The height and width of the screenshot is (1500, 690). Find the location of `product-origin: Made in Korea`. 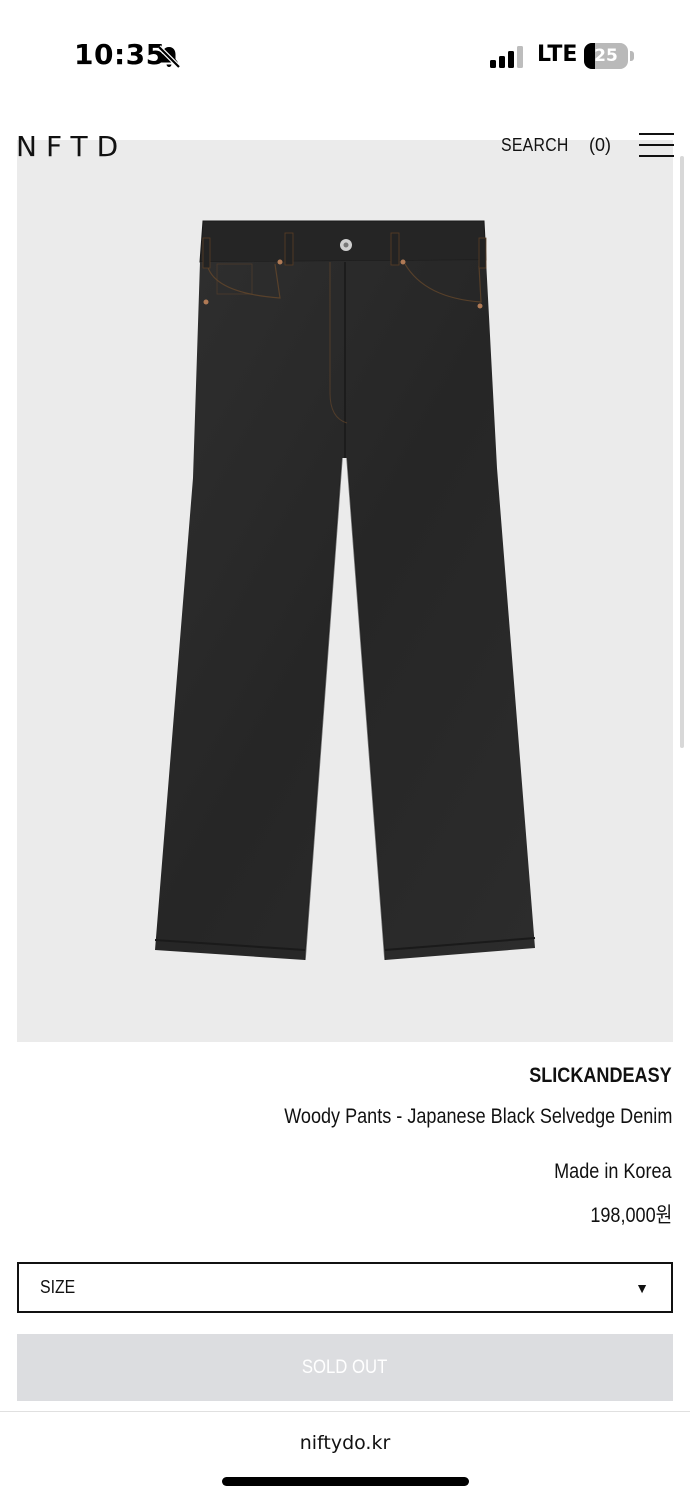

product-origin: Made in Korea is located at coordinates (613, 1171).